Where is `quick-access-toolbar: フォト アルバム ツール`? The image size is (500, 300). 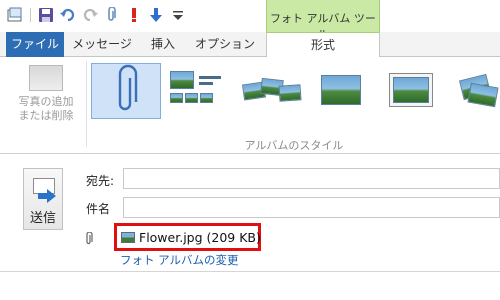
quick-access-toolbar: フォト アルバム ツール is located at coordinates (250, 20).